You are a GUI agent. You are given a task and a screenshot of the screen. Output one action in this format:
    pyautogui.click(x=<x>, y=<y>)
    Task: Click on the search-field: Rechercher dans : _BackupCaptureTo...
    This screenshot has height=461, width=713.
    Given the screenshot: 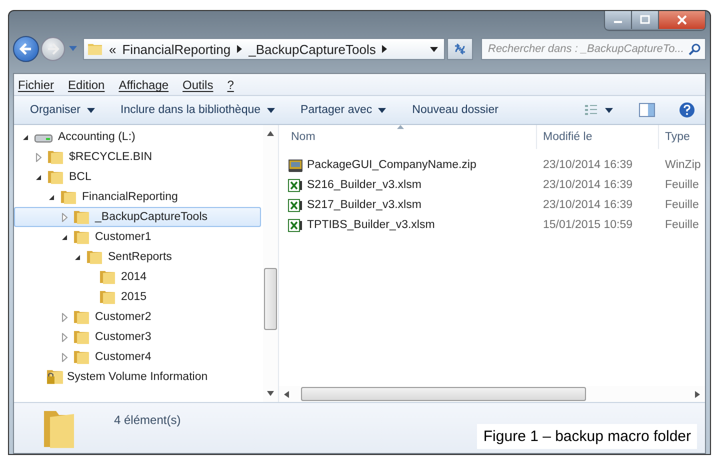 What is the action you would take?
    pyautogui.click(x=593, y=49)
    